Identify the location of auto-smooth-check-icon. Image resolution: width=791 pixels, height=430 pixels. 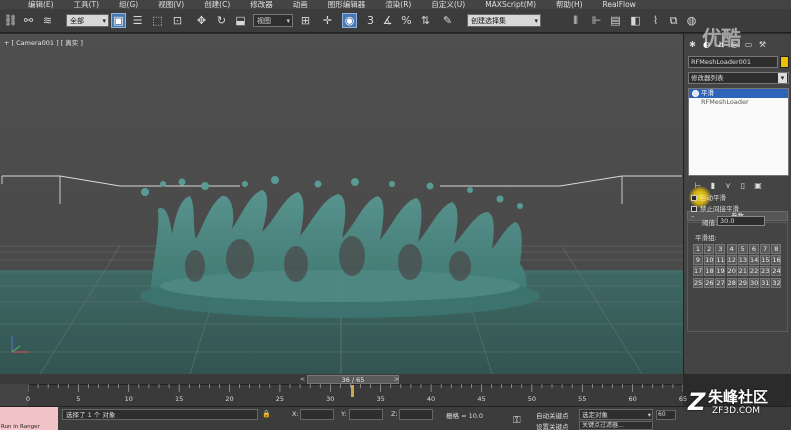
(694, 198).